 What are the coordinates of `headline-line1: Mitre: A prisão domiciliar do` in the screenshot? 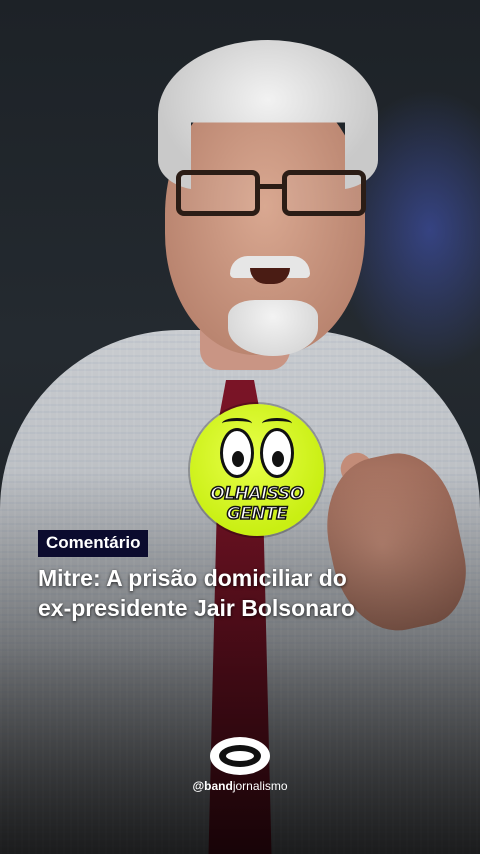 It's located at (192, 578).